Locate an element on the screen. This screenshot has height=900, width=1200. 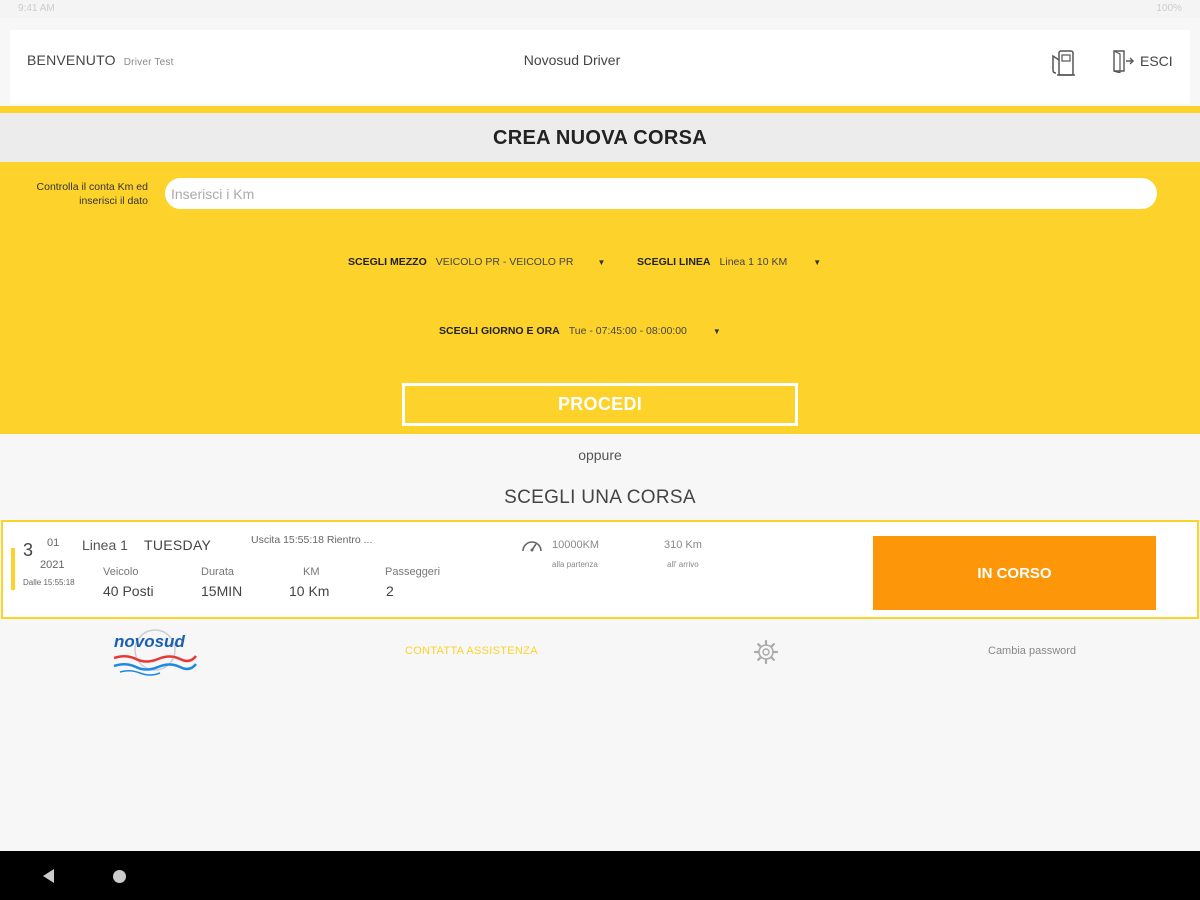
android-nav-bar is located at coordinates (600, 875).